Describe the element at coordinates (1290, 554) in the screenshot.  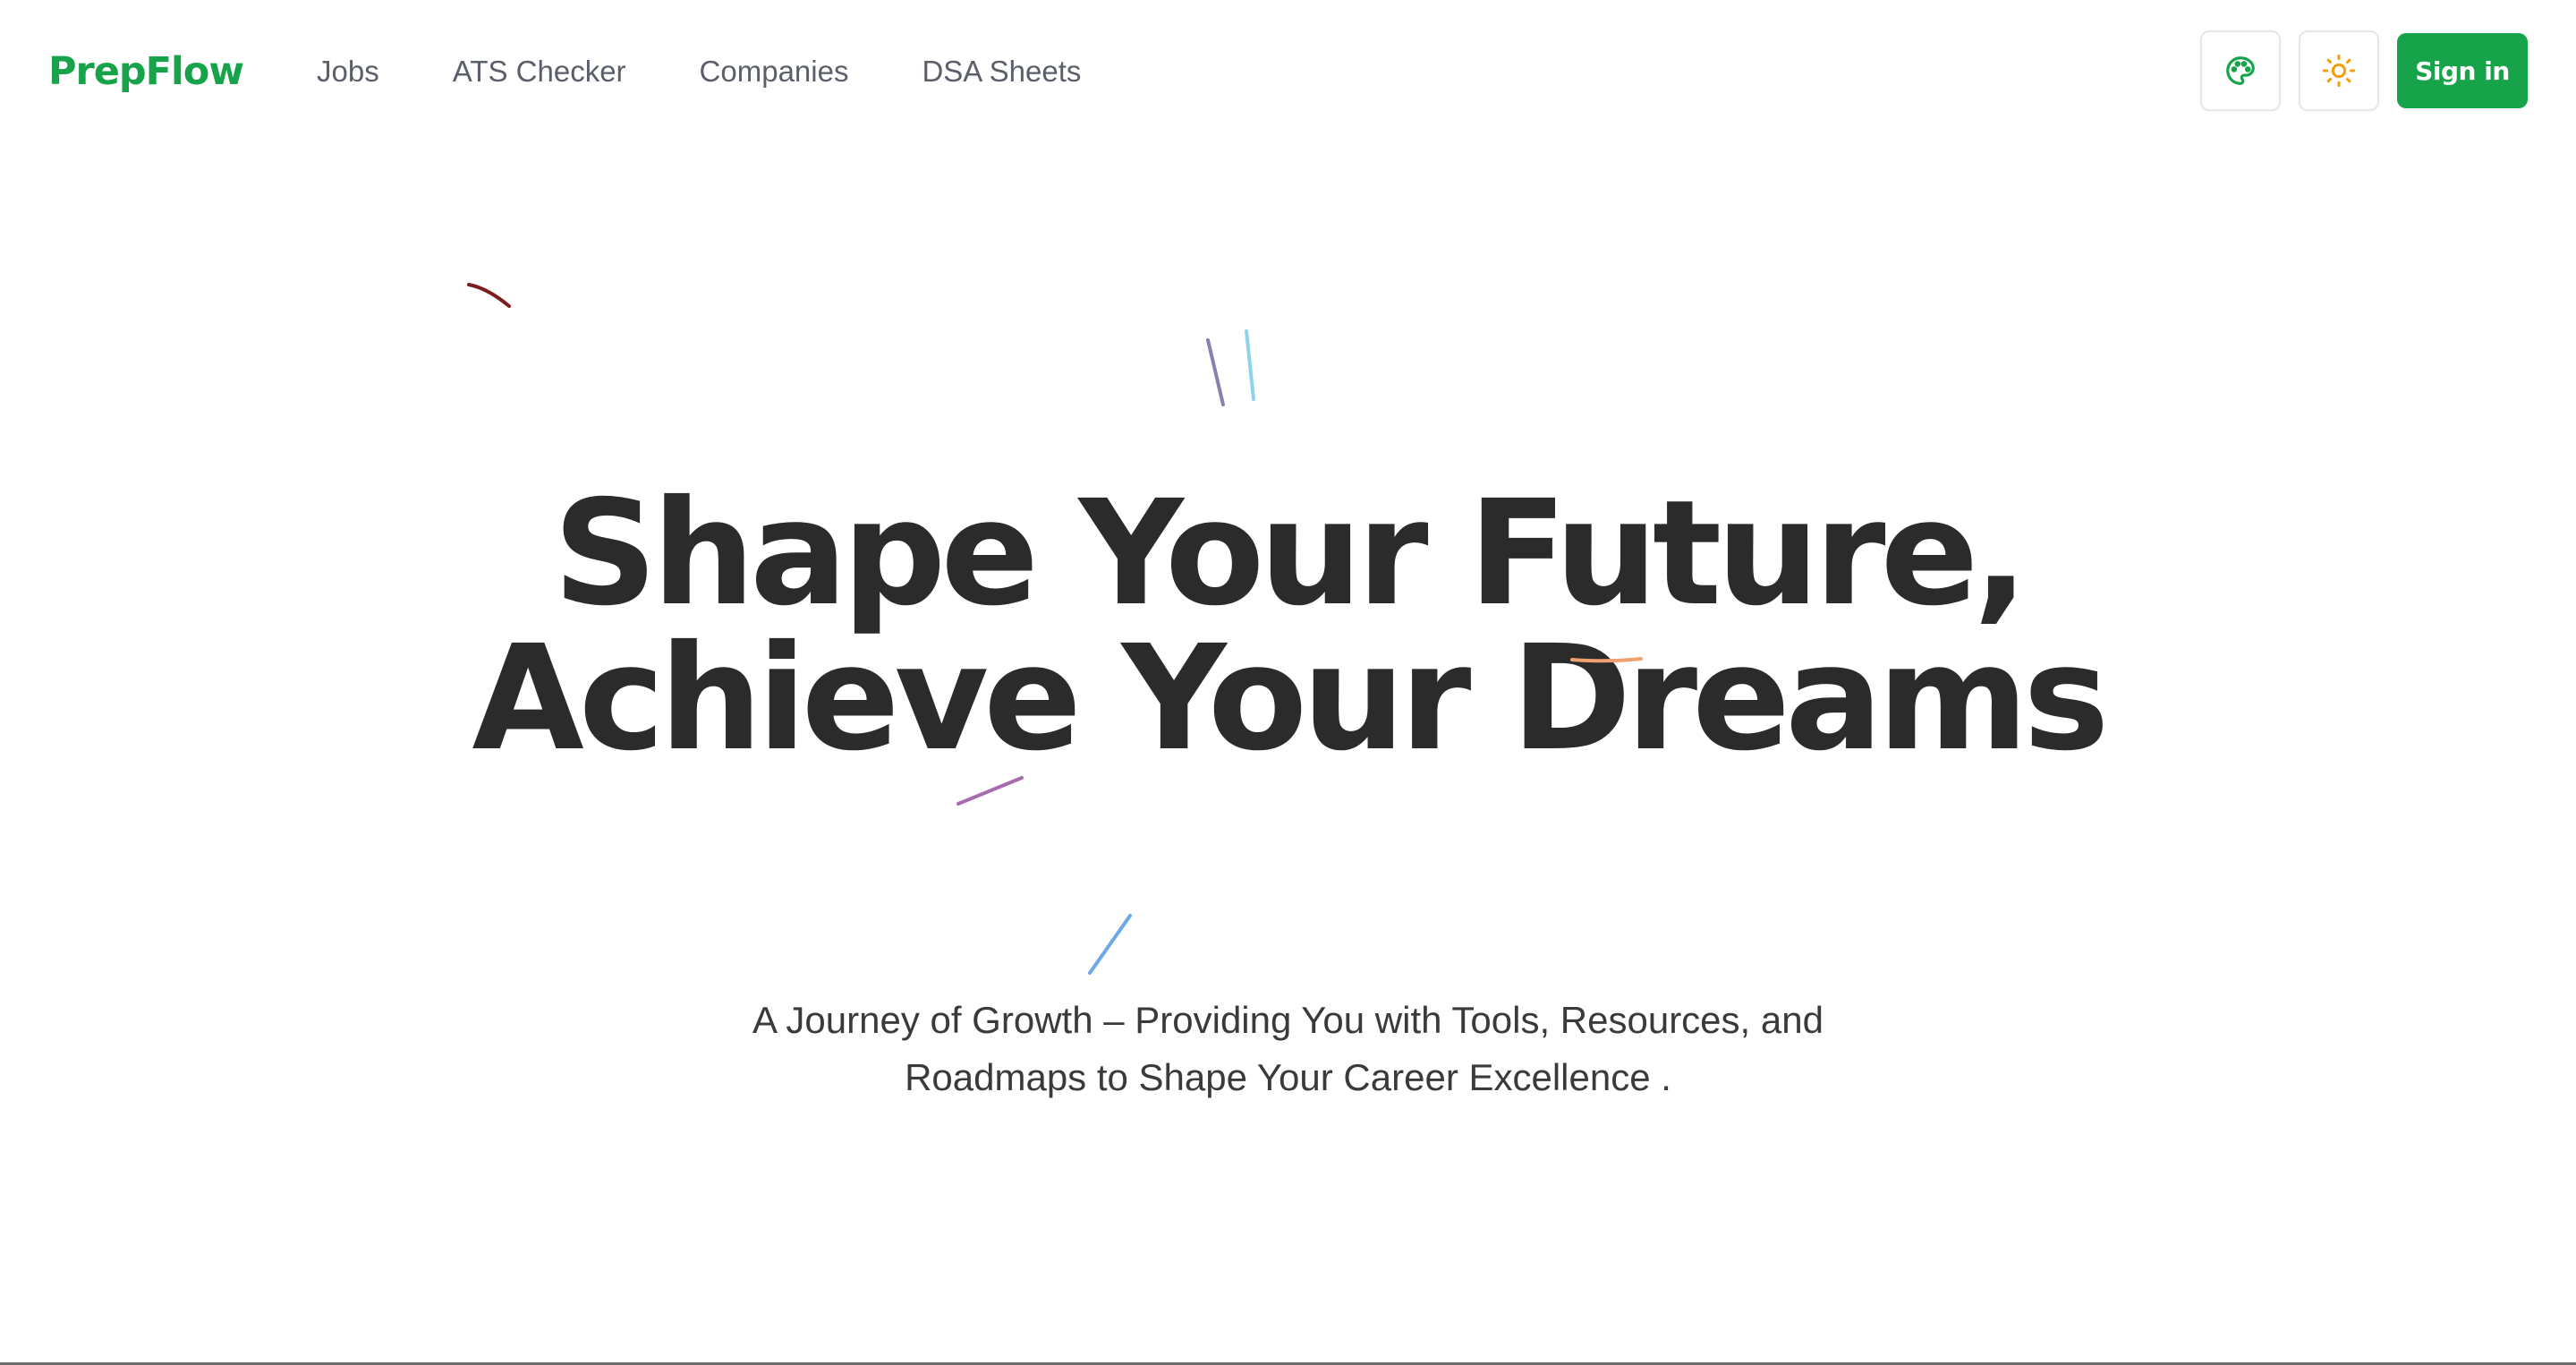
I see `hero-title-line-1: Shape Your Future,` at that location.